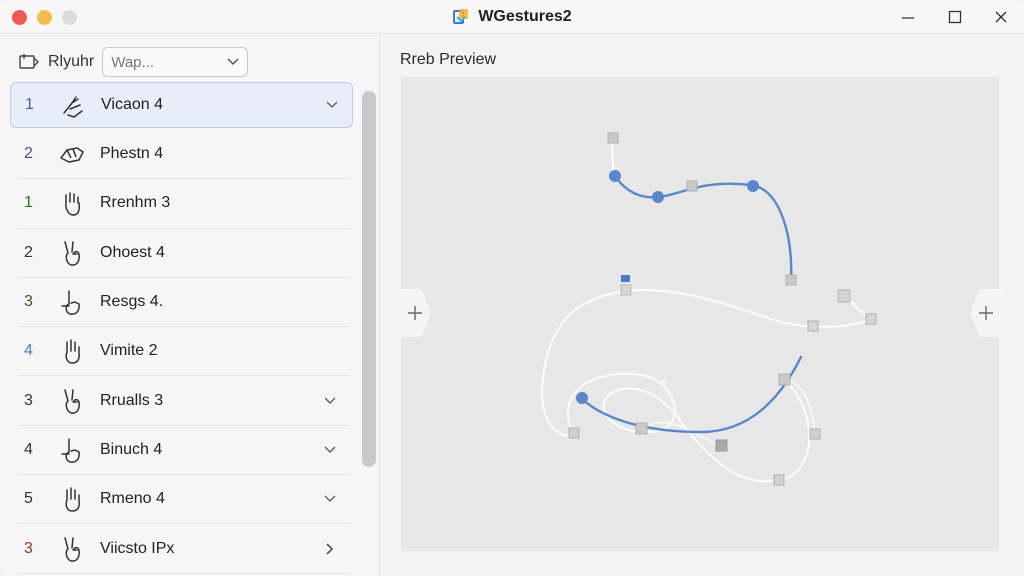  I want to click on maximize-button, so click(955, 17).